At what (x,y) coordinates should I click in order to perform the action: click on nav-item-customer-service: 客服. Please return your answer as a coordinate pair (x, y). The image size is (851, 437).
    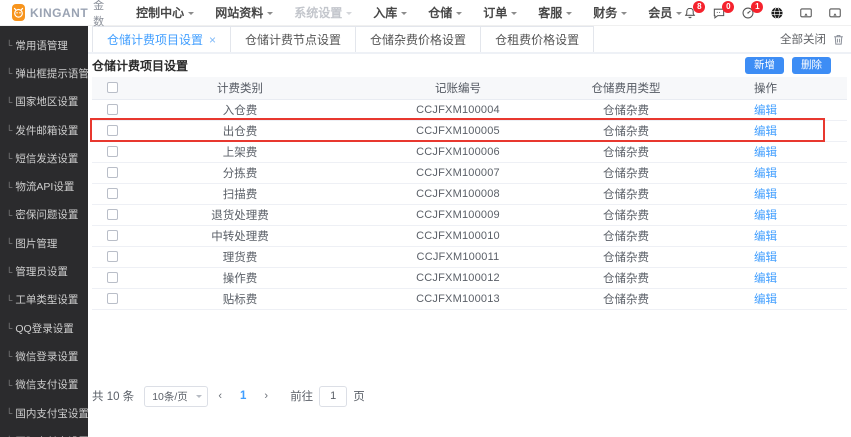
    Looking at the image, I should click on (555, 12).